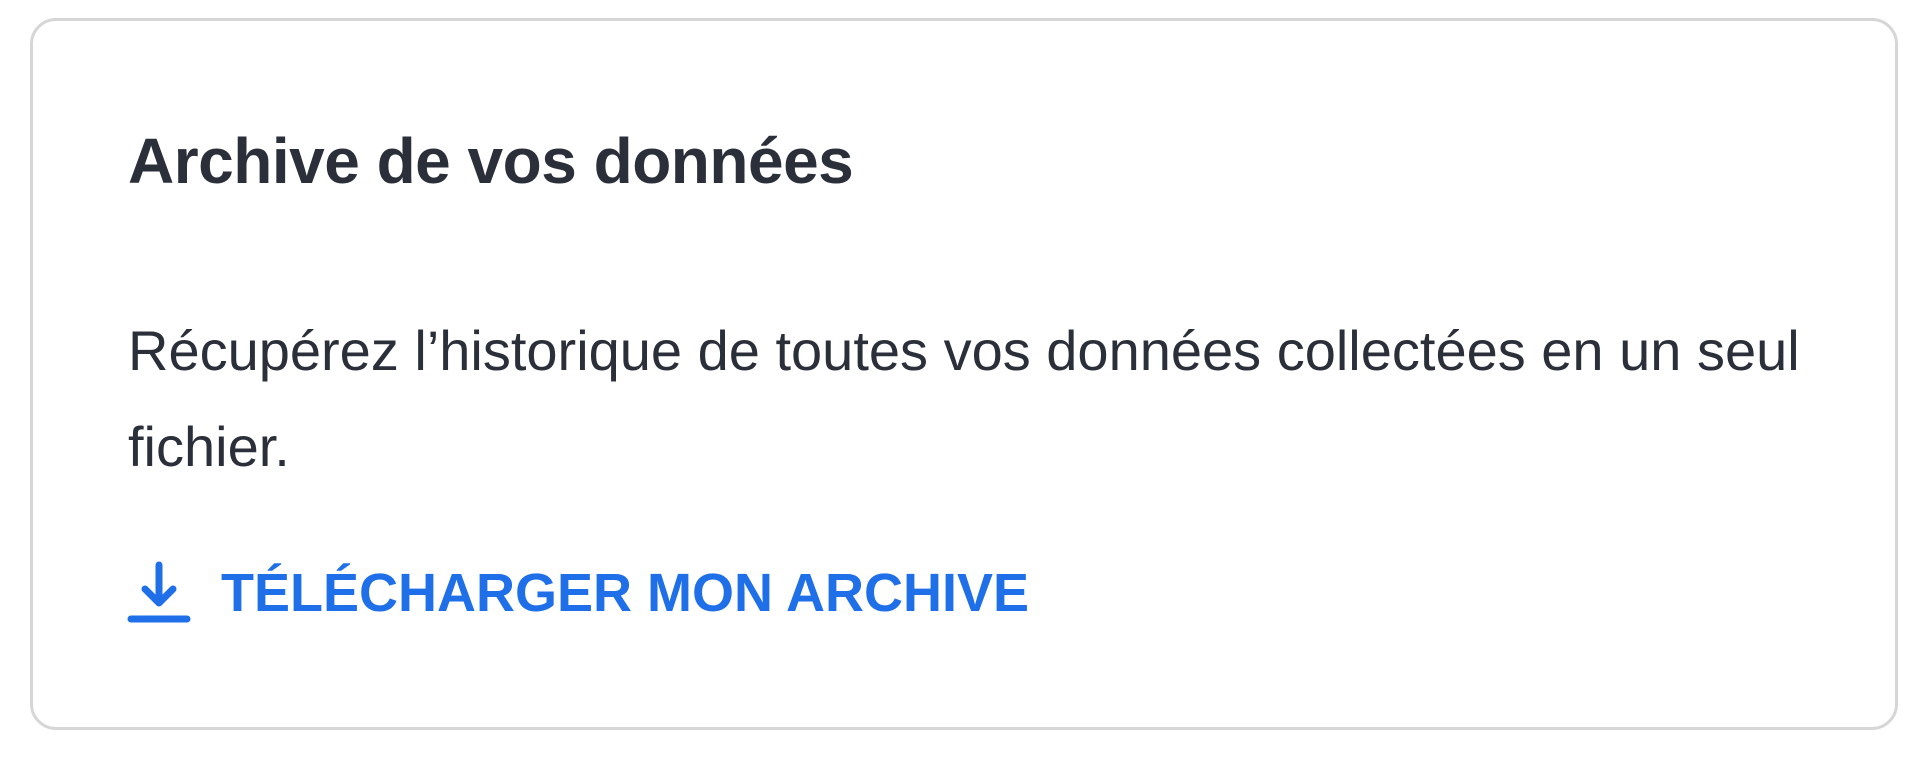  What do you see at coordinates (491, 161) in the screenshot?
I see `card-title: Archive de vos données` at bounding box center [491, 161].